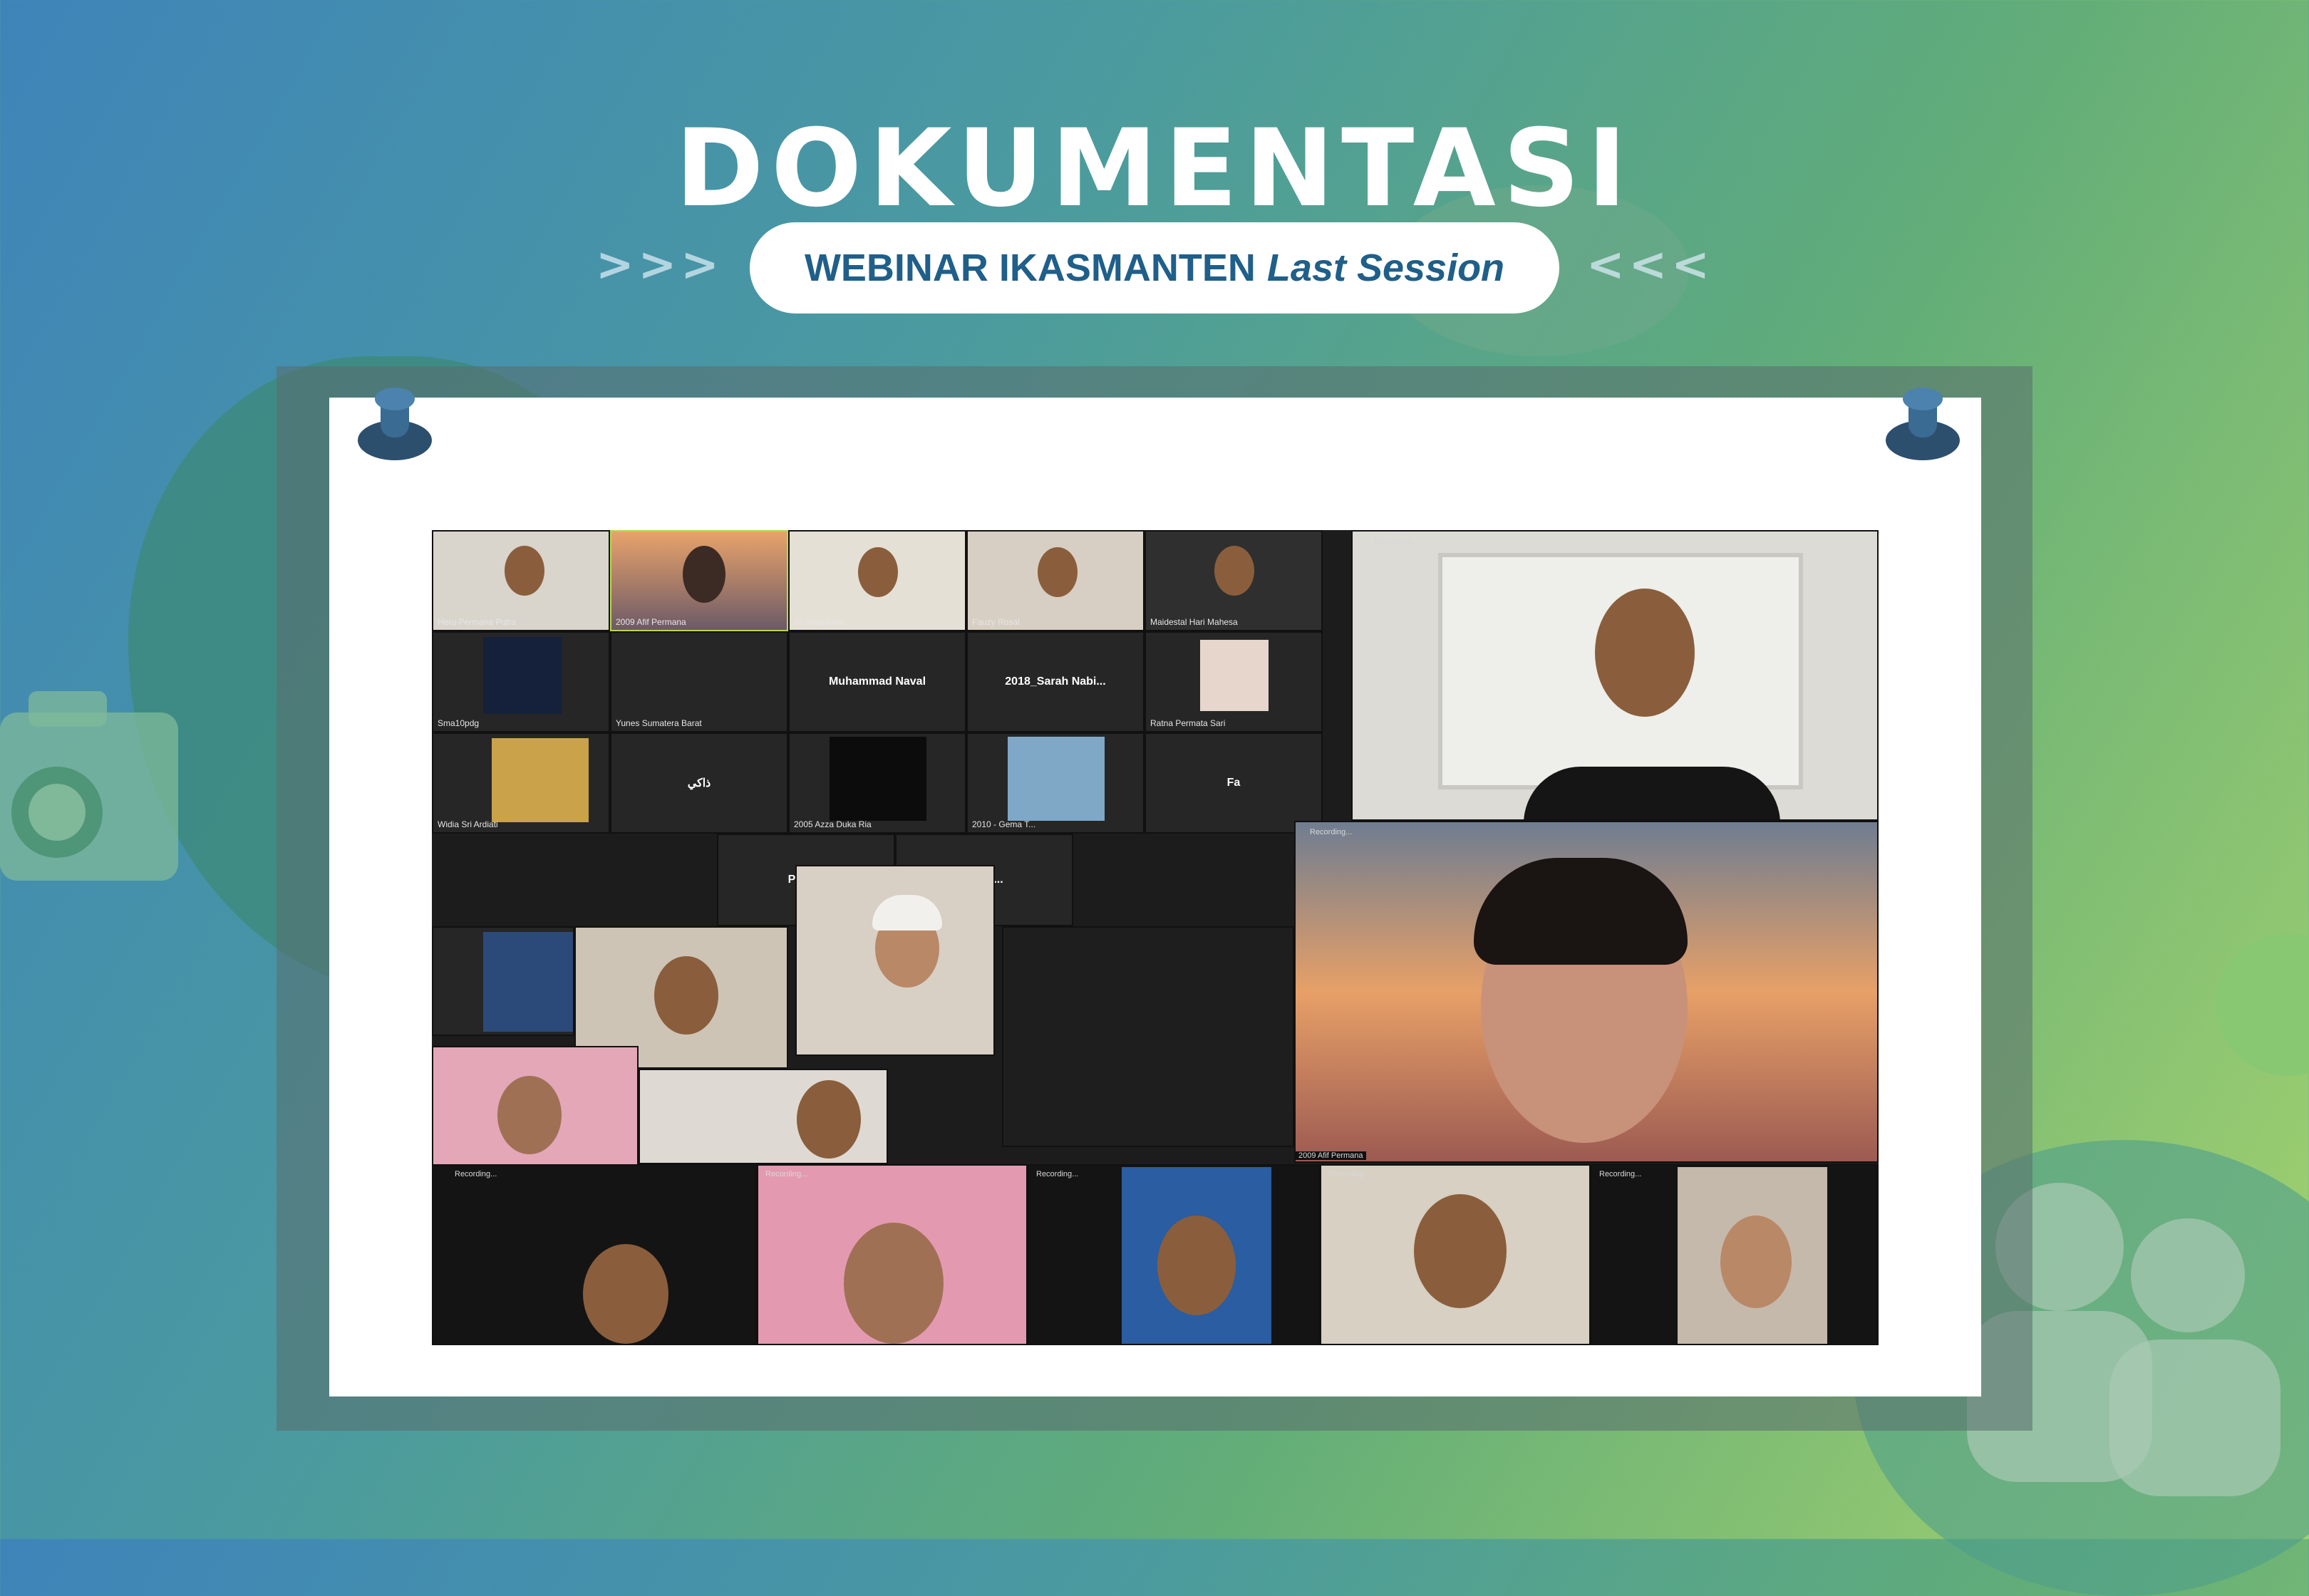 The image size is (2309, 1596). What do you see at coordinates (1581, 911) in the screenshot?
I see `speaker-hair` at bounding box center [1581, 911].